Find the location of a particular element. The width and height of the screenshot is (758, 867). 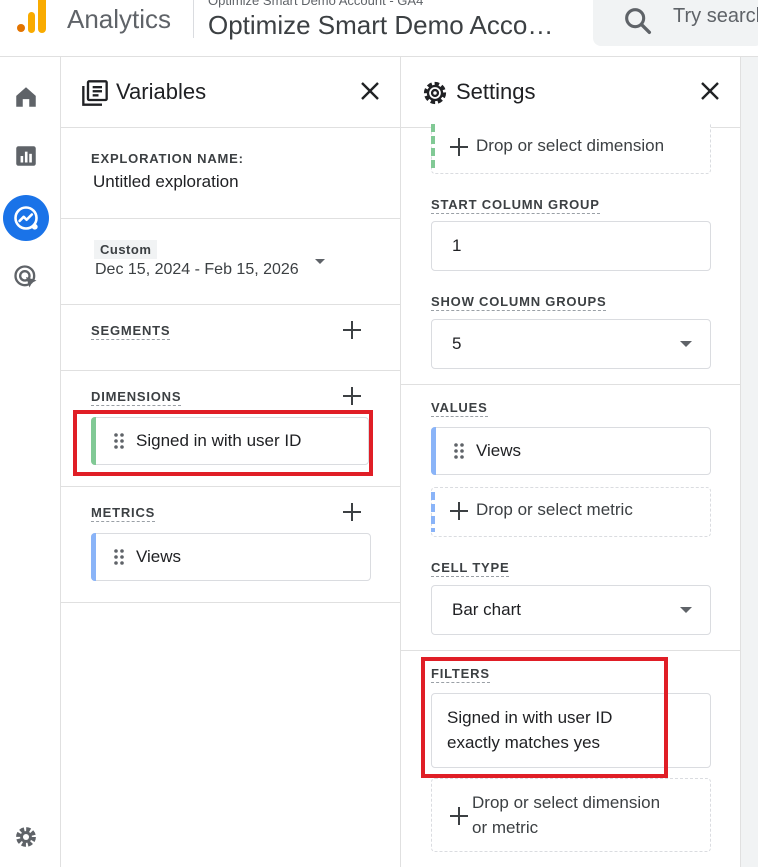

dimension-highlight-annotation is located at coordinates (223, 443).